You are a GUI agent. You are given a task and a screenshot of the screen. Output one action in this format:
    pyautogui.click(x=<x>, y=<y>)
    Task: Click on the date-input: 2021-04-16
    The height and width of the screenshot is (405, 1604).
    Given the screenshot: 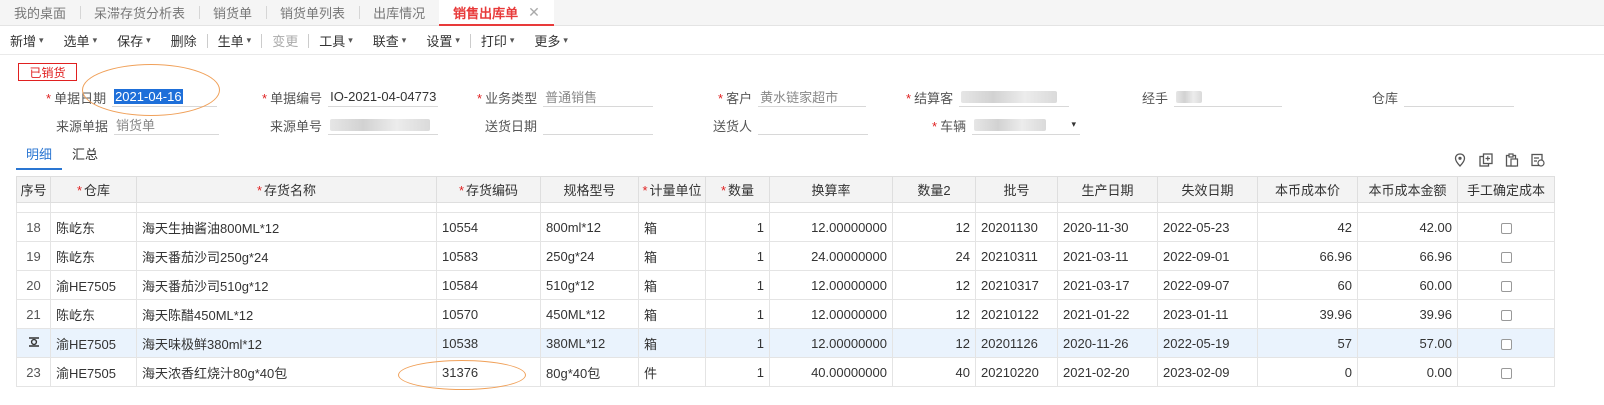 What is the action you would take?
    pyautogui.click(x=165, y=97)
    